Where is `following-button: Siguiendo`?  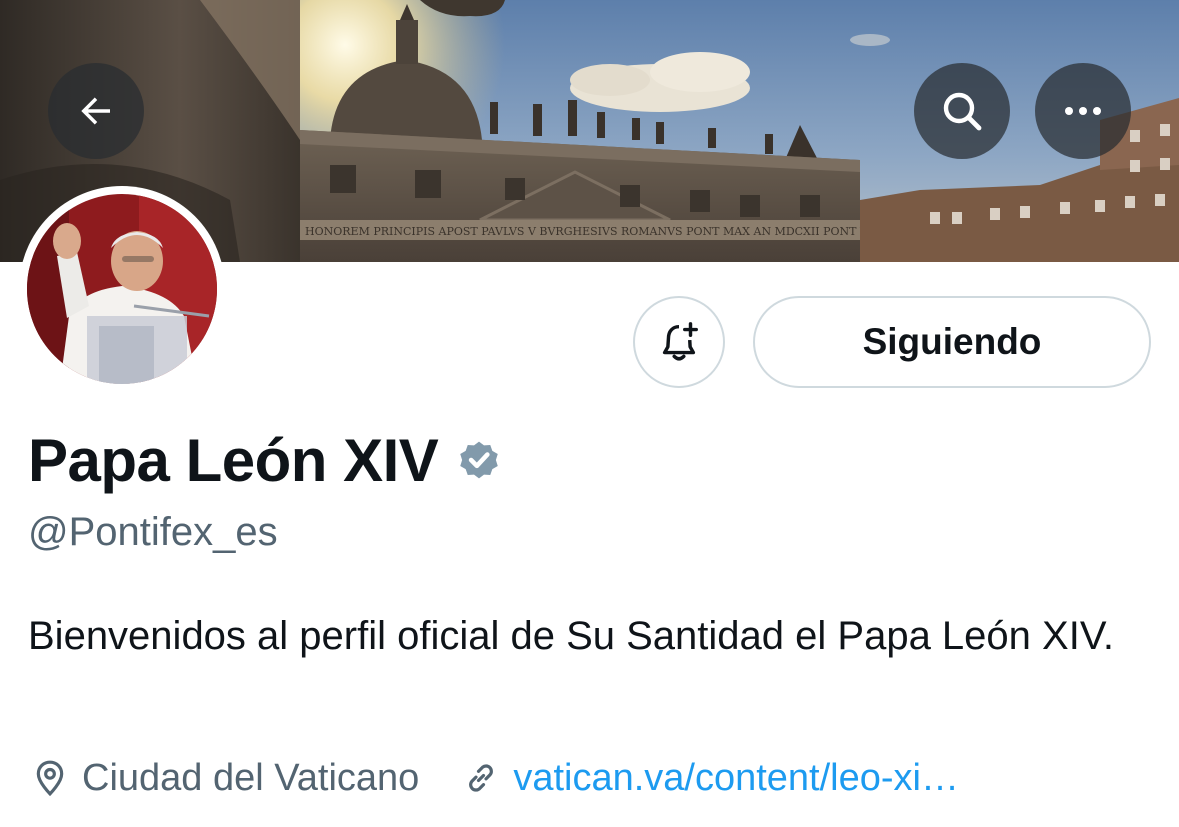
following-button: Siguiendo is located at coordinates (952, 342).